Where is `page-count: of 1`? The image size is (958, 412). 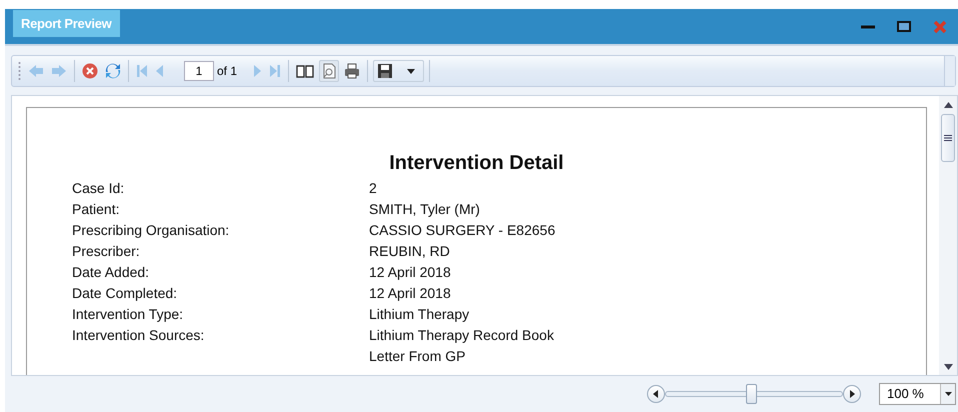 page-count: of 1 is located at coordinates (227, 71).